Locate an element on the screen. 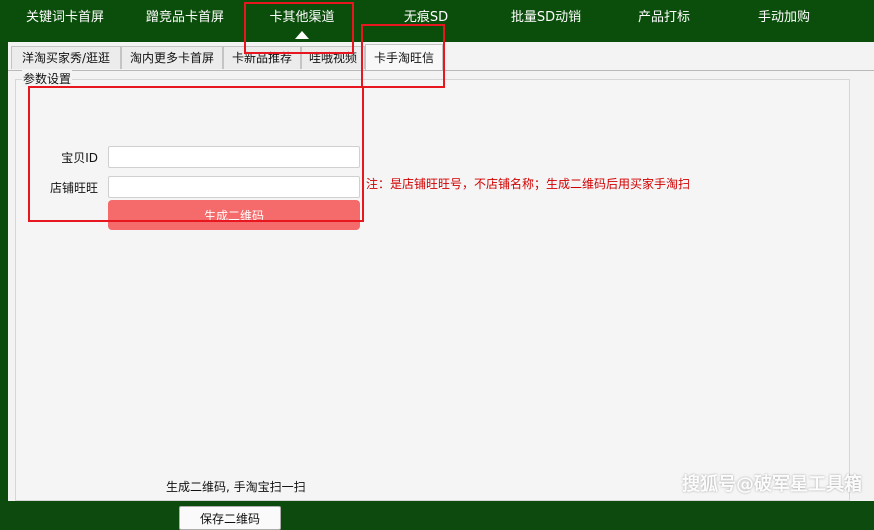 This screenshot has width=874, height=530. nav-item-label: 蹭竞品卡首屏 is located at coordinates (184, 17).